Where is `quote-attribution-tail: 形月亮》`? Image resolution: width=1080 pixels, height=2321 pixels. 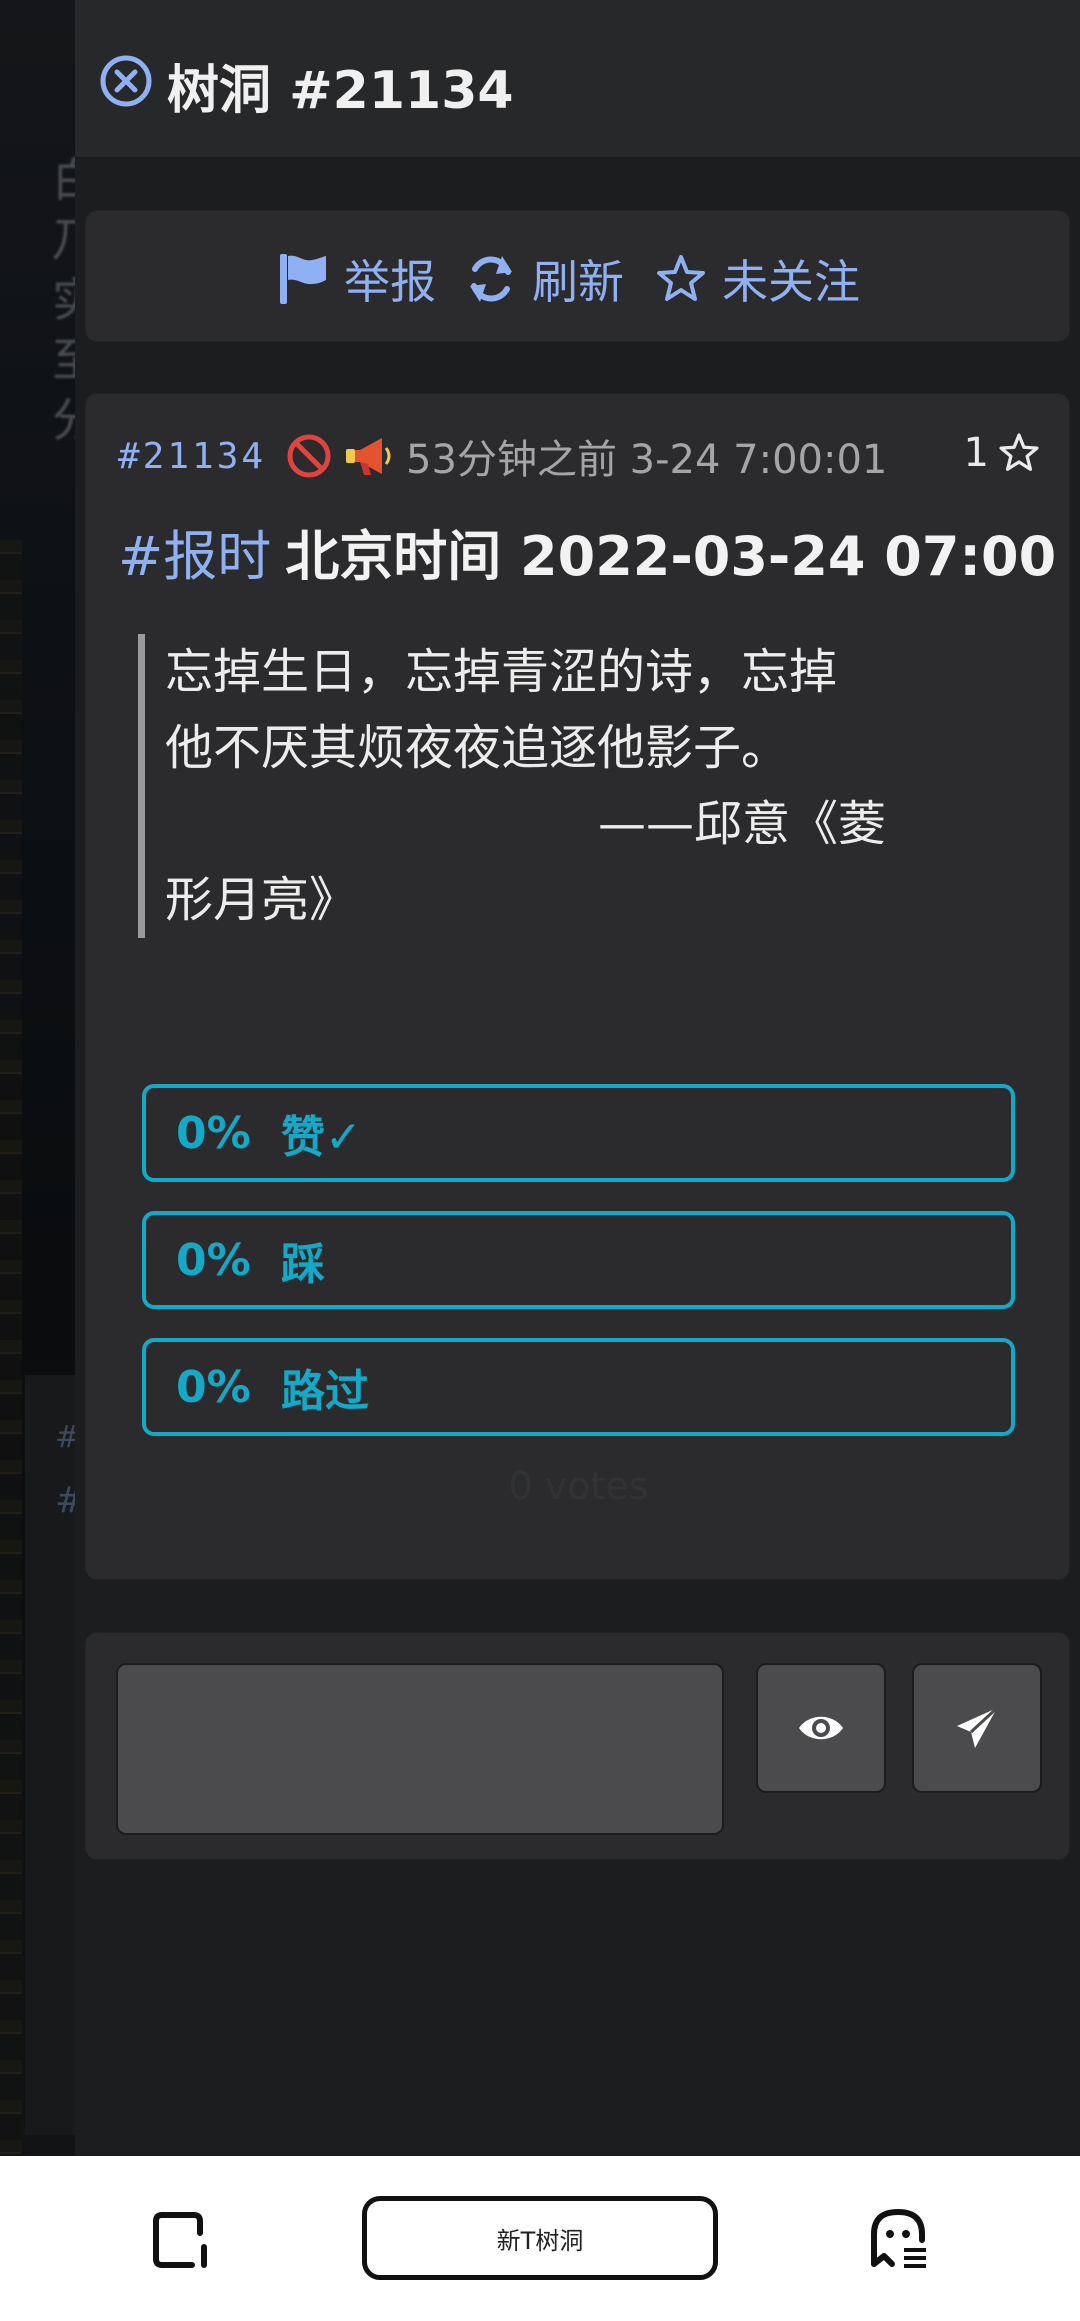
quote-attribution-tail: 形月亮》 is located at coordinates (261, 900).